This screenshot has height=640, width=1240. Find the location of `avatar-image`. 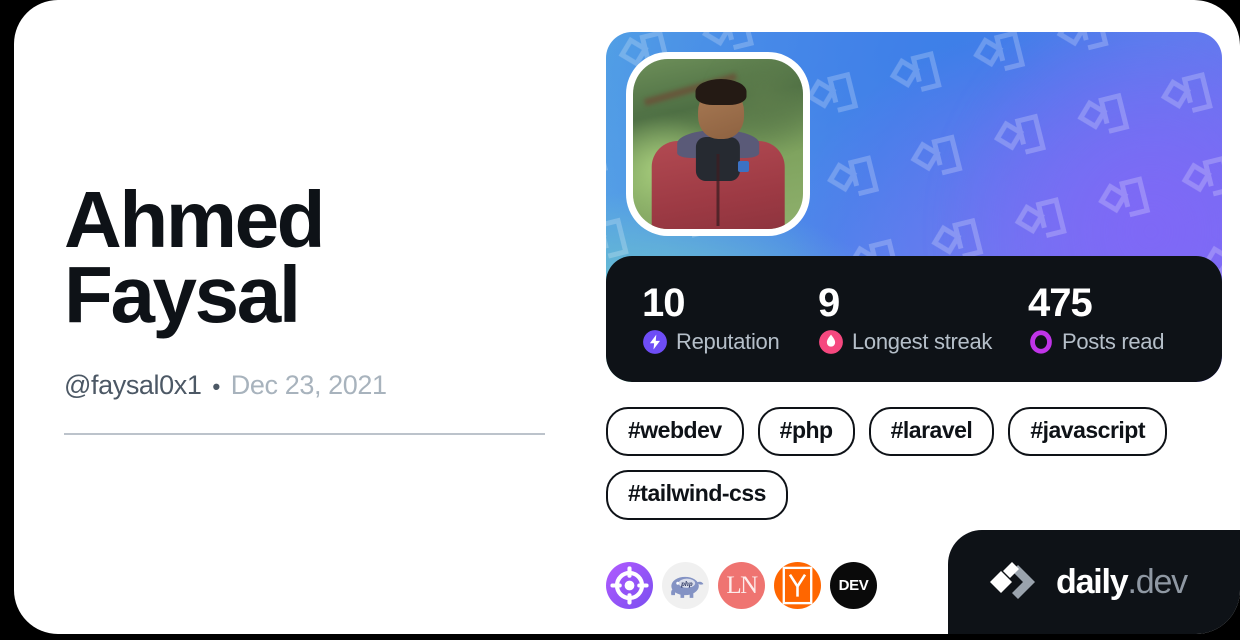

avatar-image is located at coordinates (718, 144).